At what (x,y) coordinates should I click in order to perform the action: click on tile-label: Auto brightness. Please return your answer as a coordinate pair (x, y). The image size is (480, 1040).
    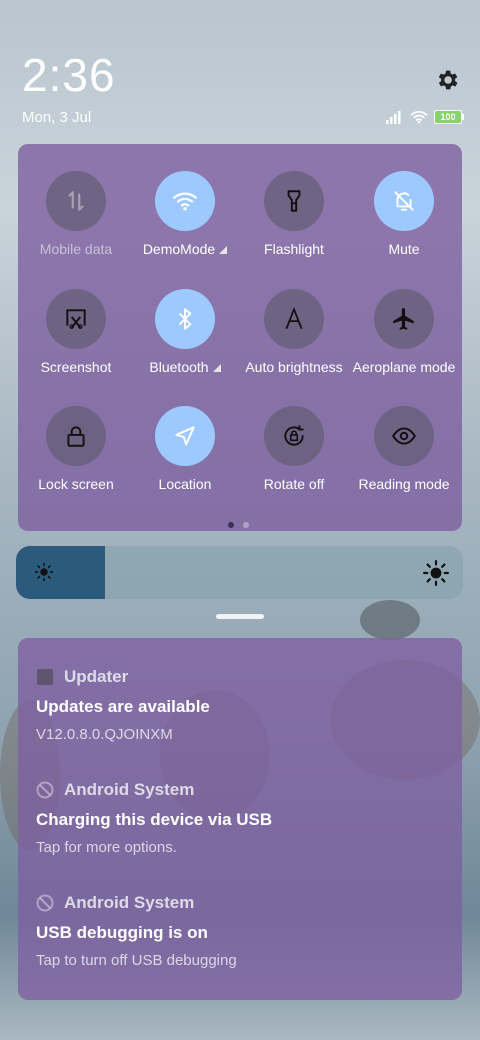
    Looking at the image, I should click on (294, 367).